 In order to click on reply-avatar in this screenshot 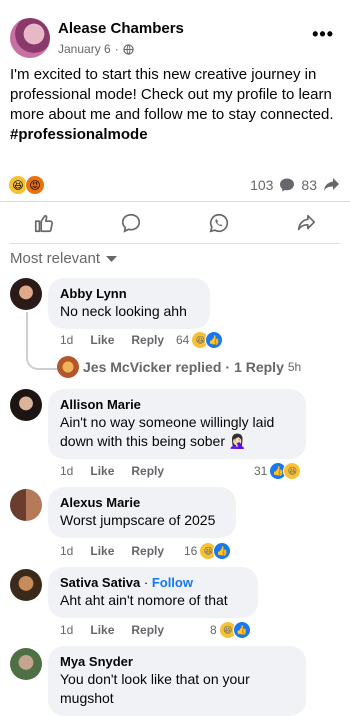, I will do `click(68, 367)`.